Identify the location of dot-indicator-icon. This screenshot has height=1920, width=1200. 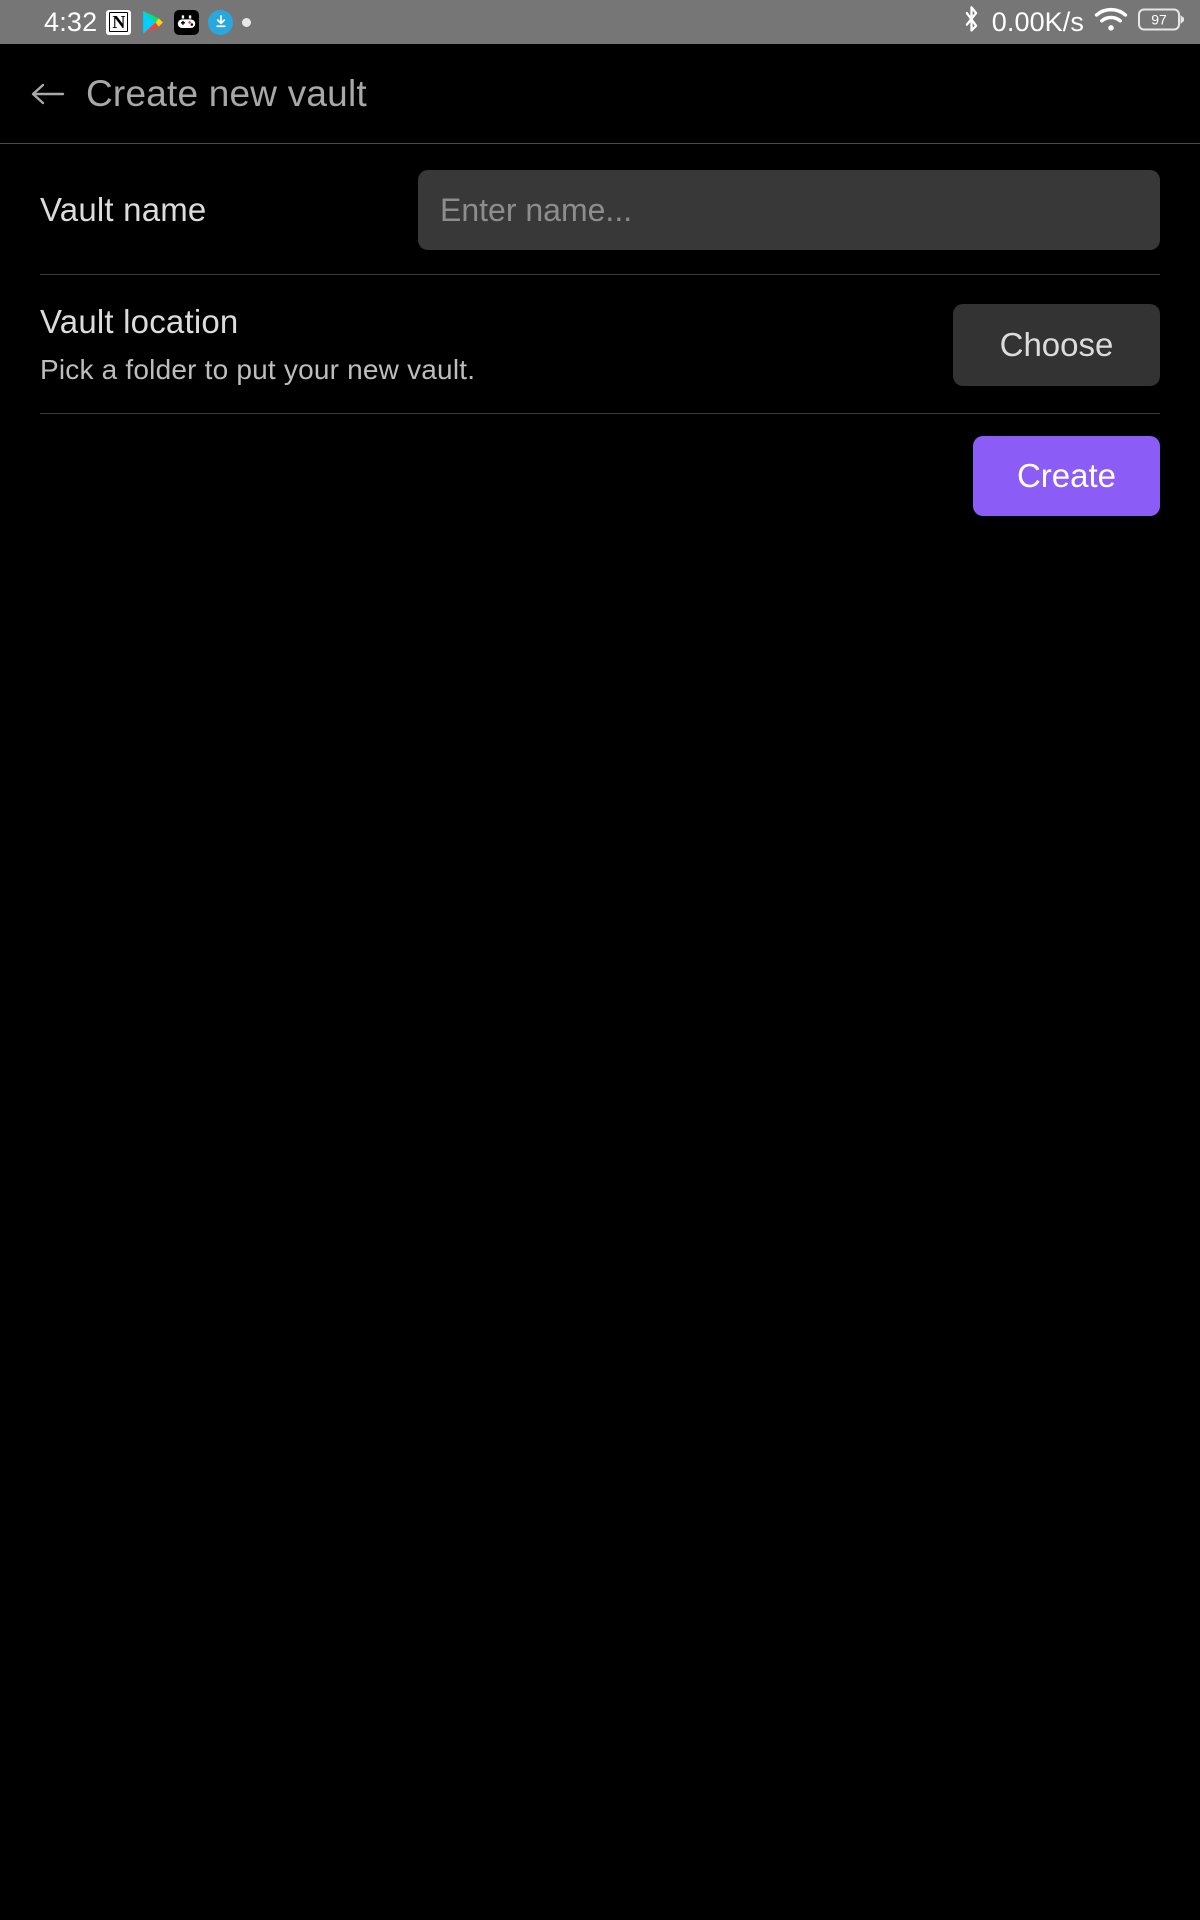
(247, 22).